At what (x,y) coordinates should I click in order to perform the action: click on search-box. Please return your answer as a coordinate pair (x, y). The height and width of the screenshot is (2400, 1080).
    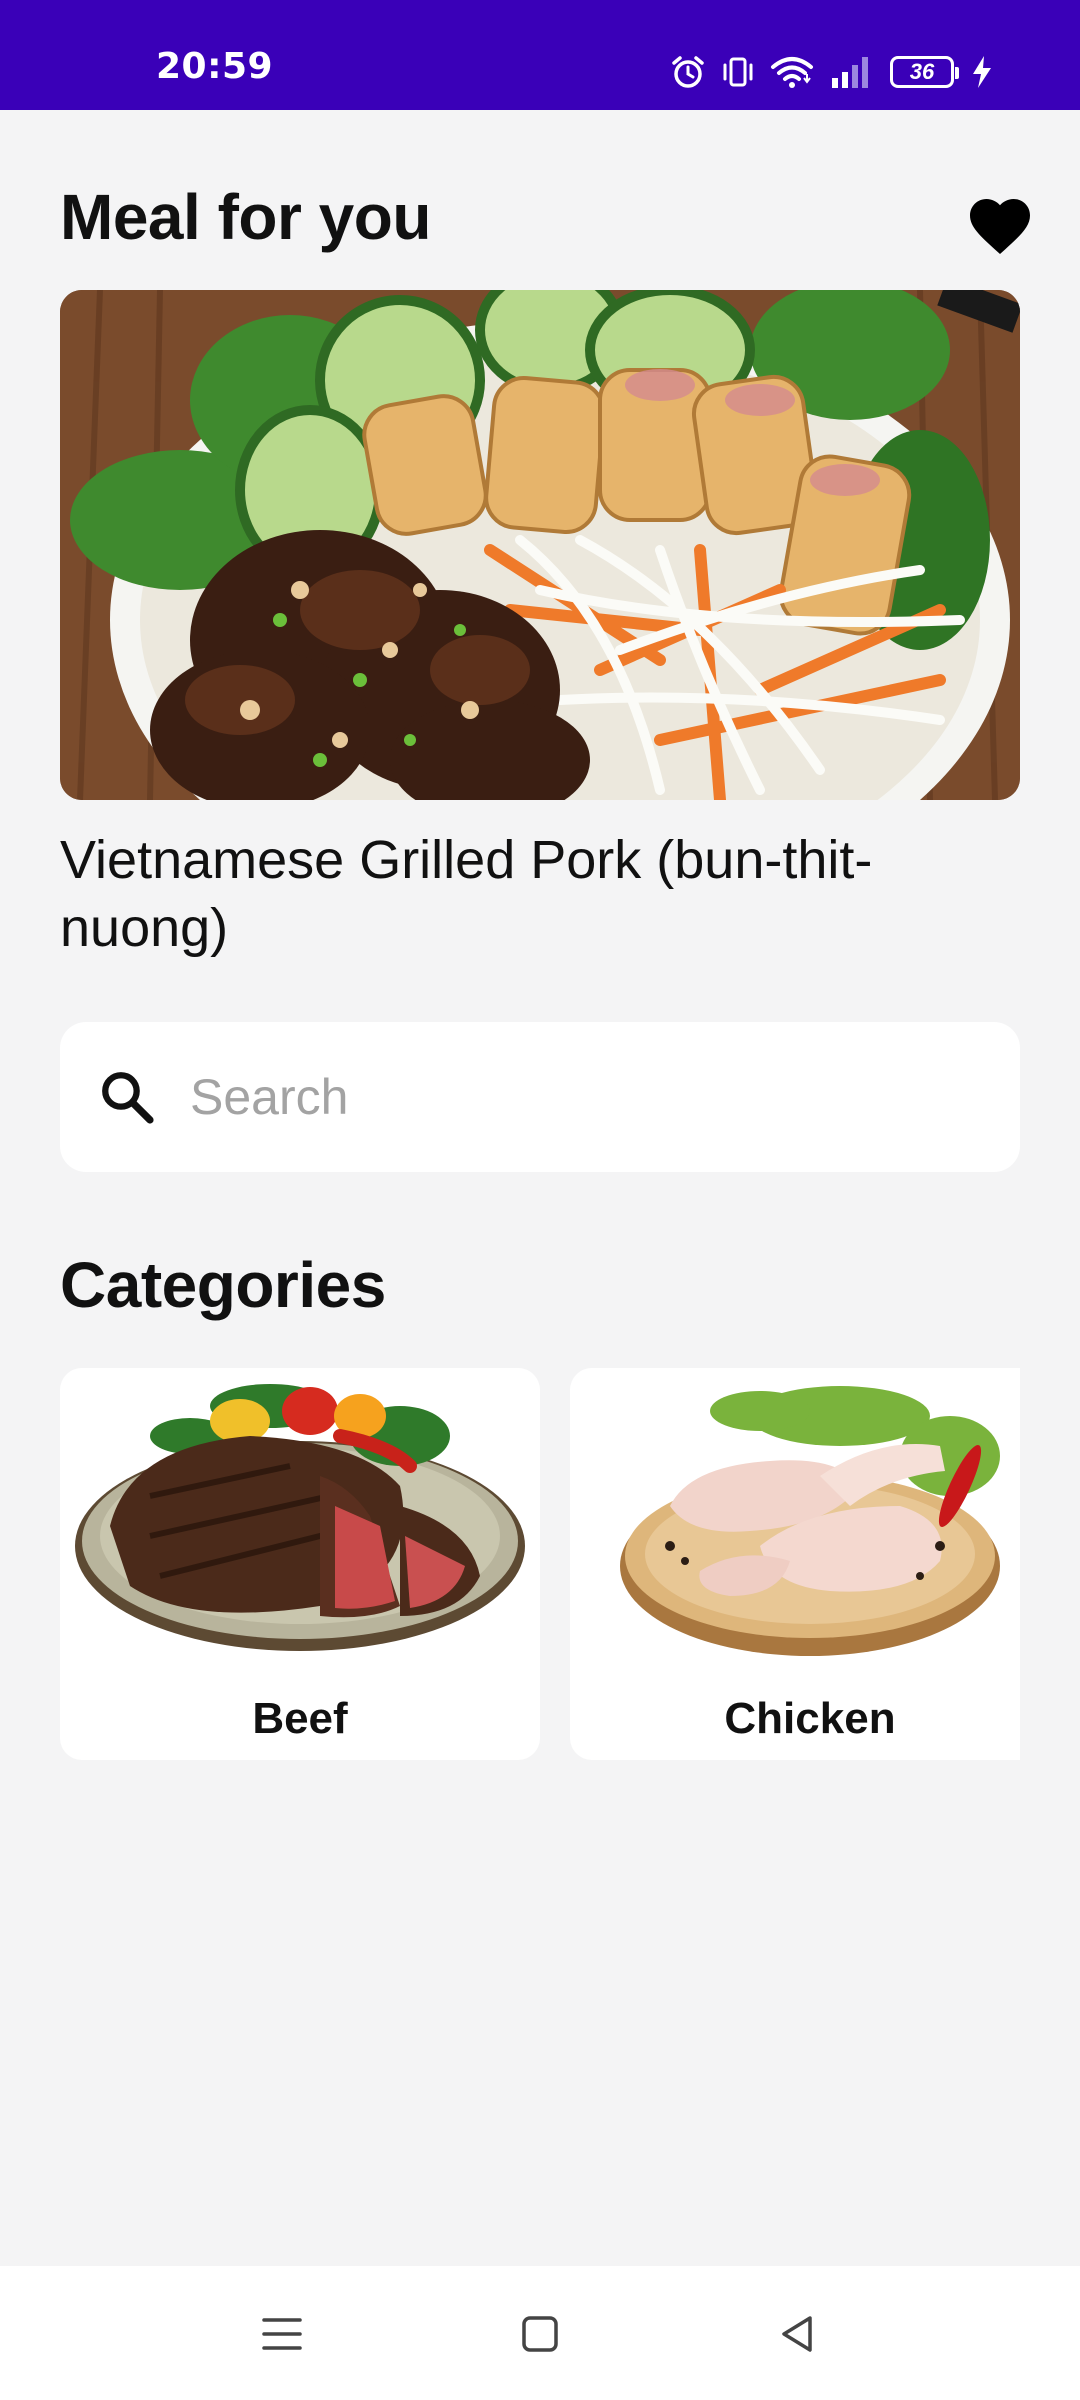
    Looking at the image, I should click on (540, 1097).